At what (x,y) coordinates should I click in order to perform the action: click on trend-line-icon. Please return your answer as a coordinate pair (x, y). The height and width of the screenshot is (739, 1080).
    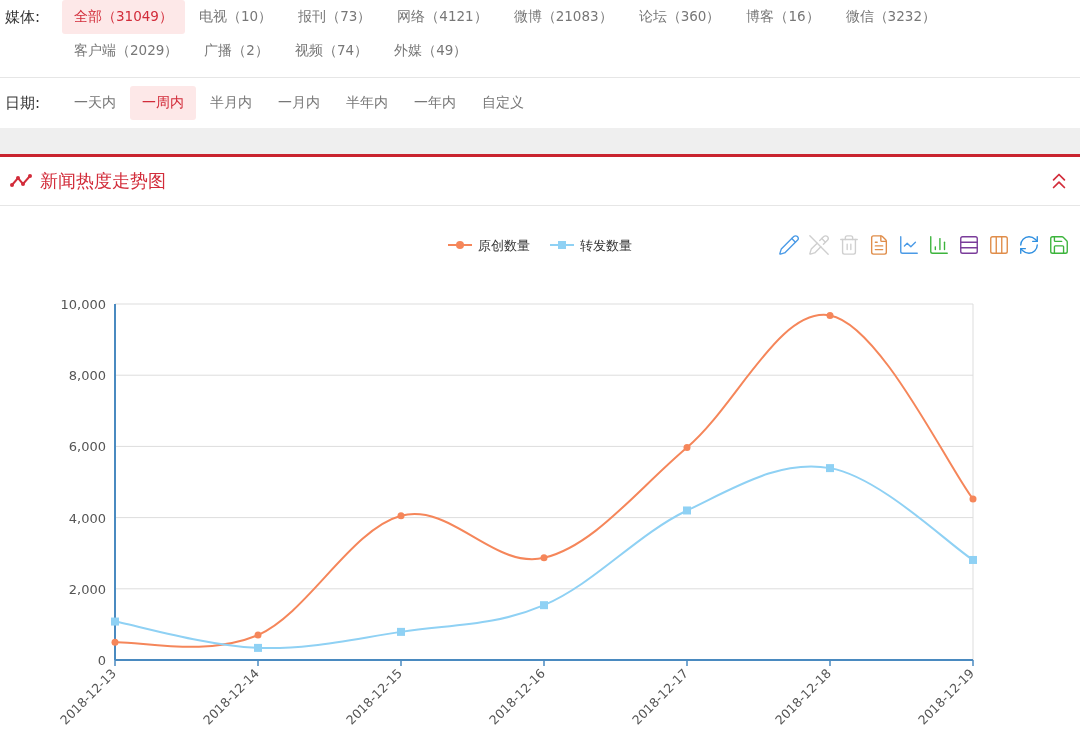
    Looking at the image, I should click on (21, 181).